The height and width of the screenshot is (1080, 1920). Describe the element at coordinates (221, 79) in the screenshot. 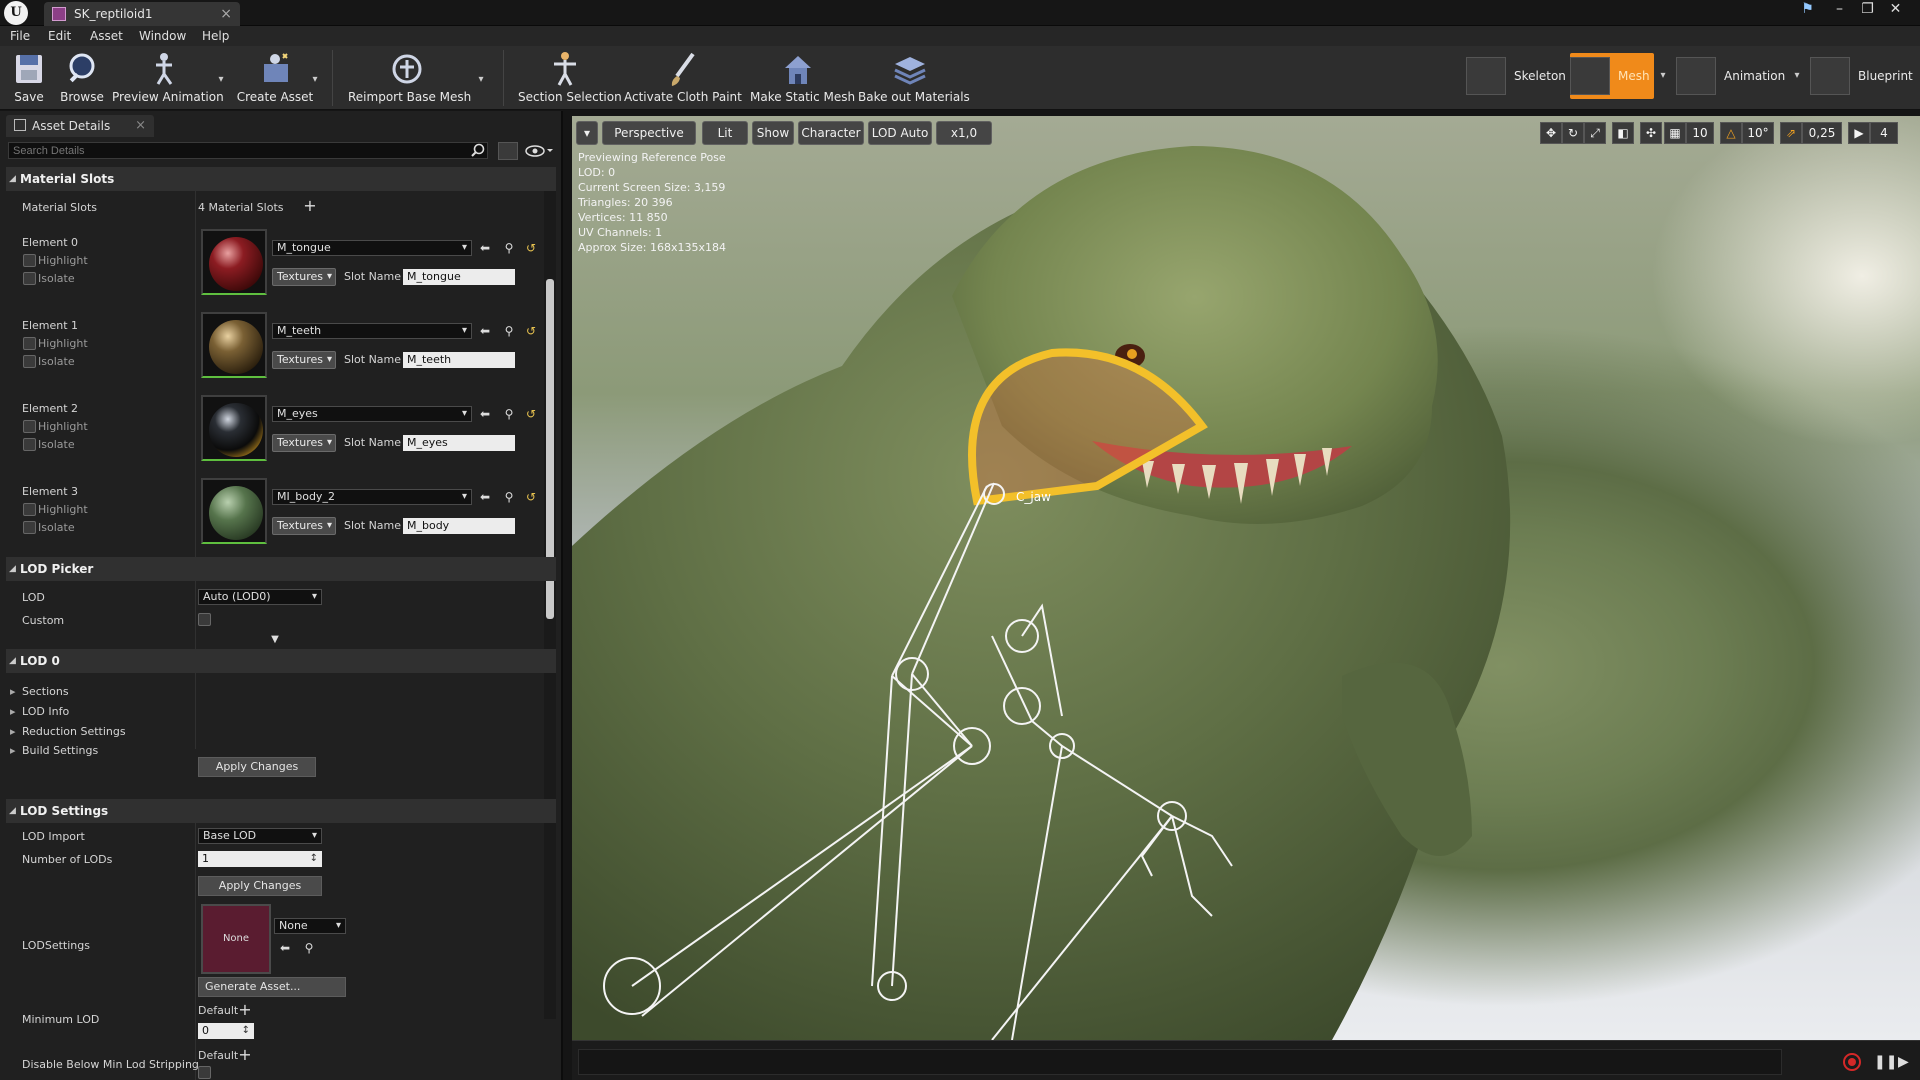

I see `preview-animation-dropdown-icon: ▾` at that location.